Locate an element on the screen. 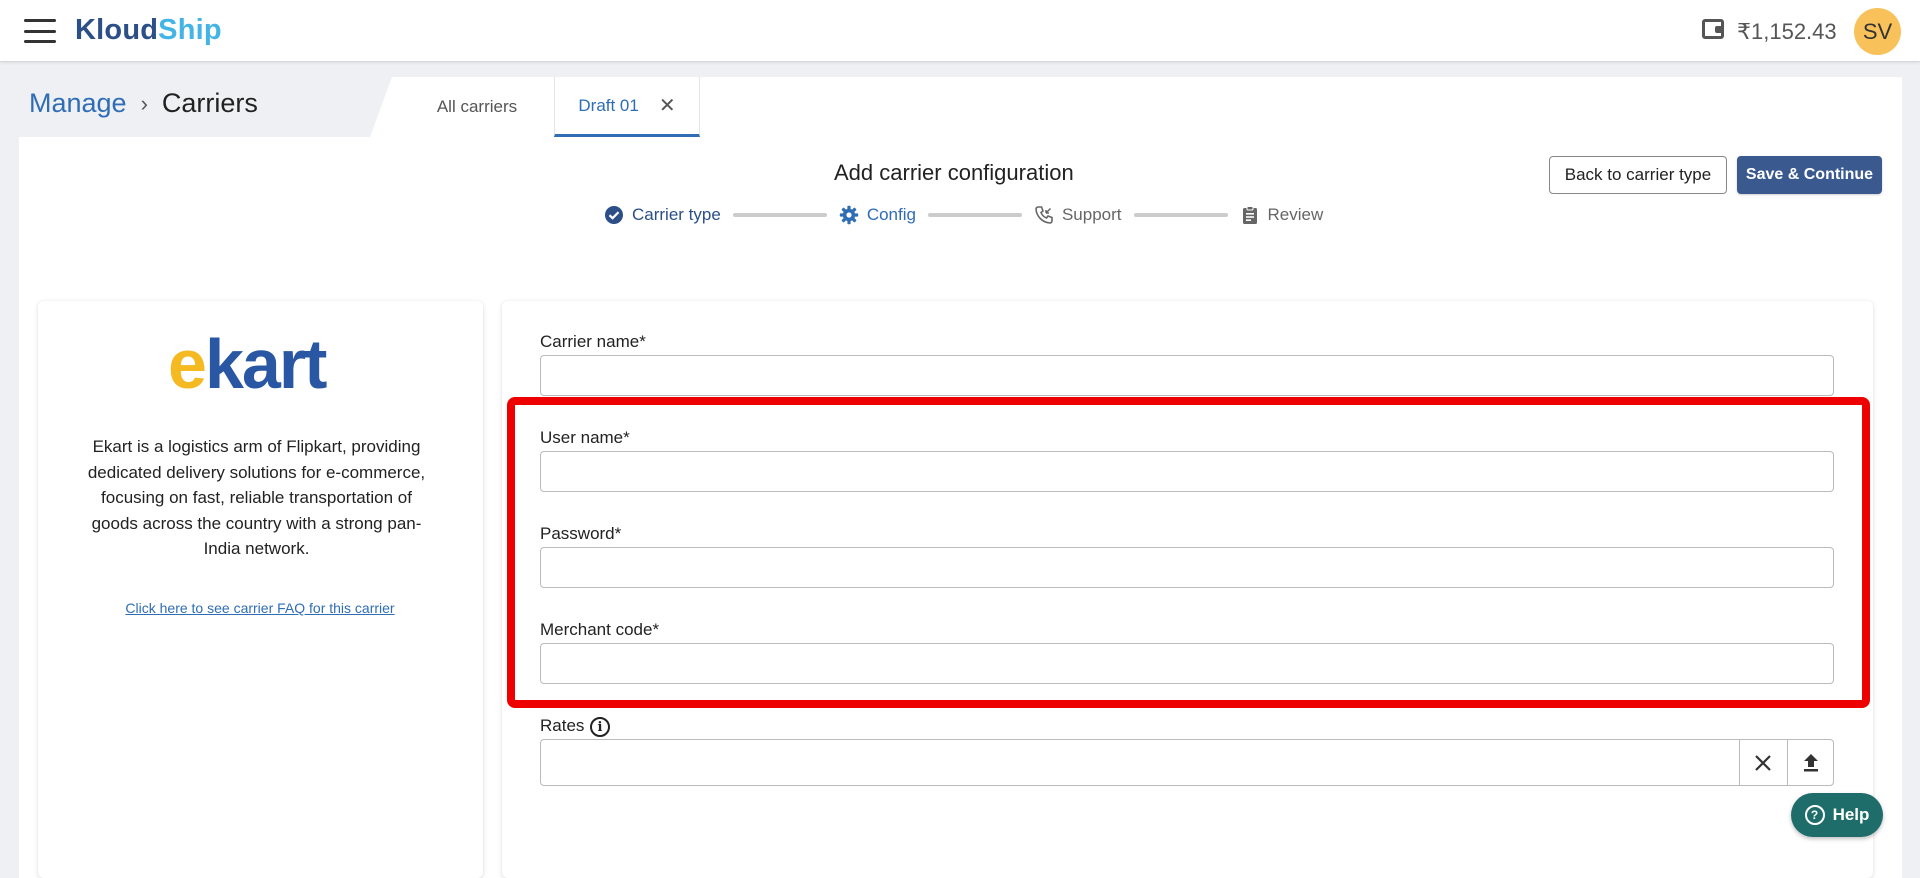  check-circle-icon is located at coordinates (614, 215).